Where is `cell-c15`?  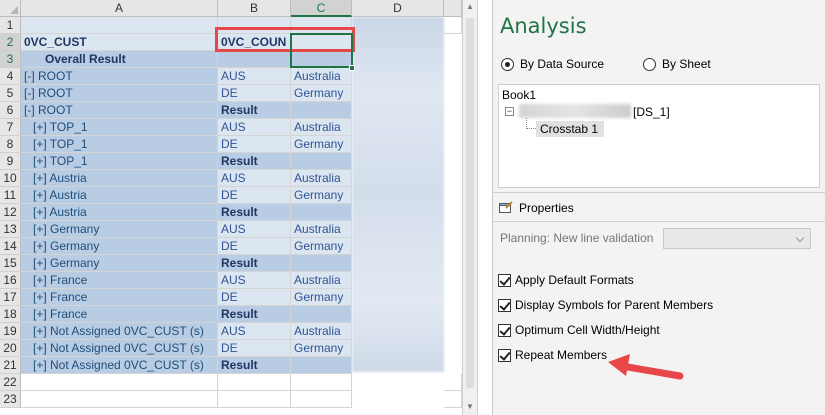
cell-c15 is located at coordinates (321, 263).